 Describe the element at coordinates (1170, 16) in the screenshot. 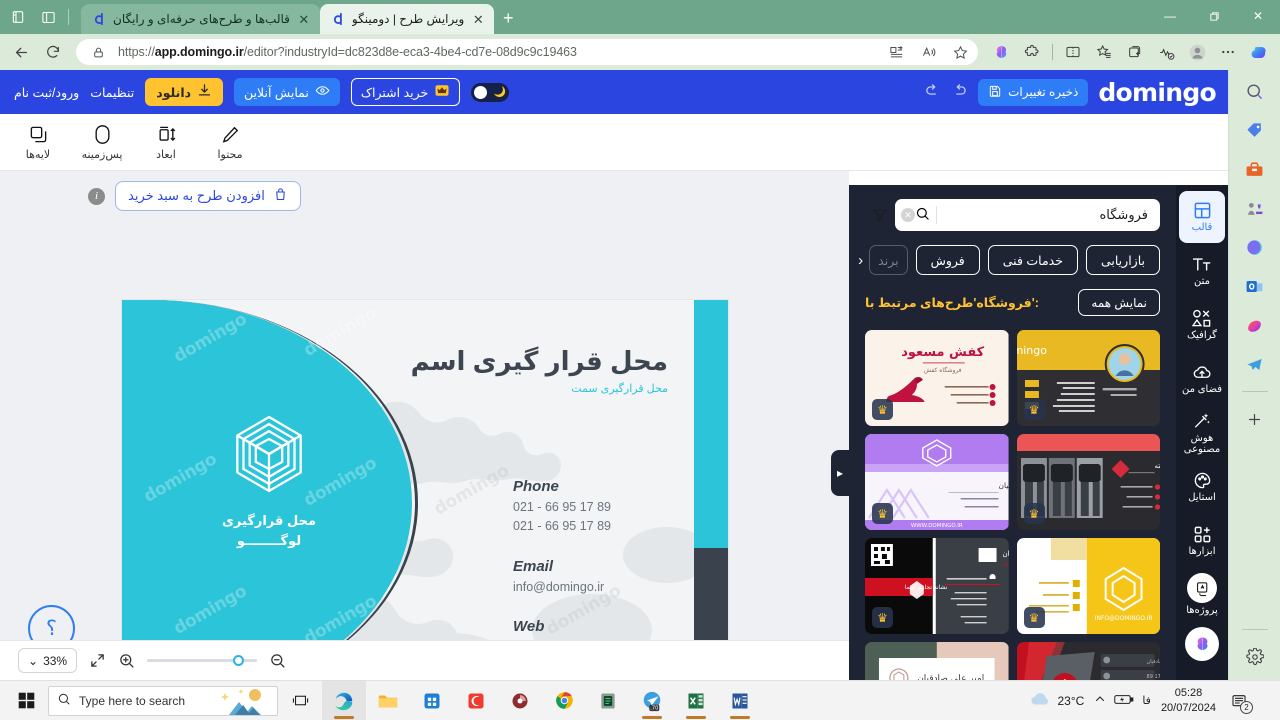

I see `minimize-button: —` at that location.